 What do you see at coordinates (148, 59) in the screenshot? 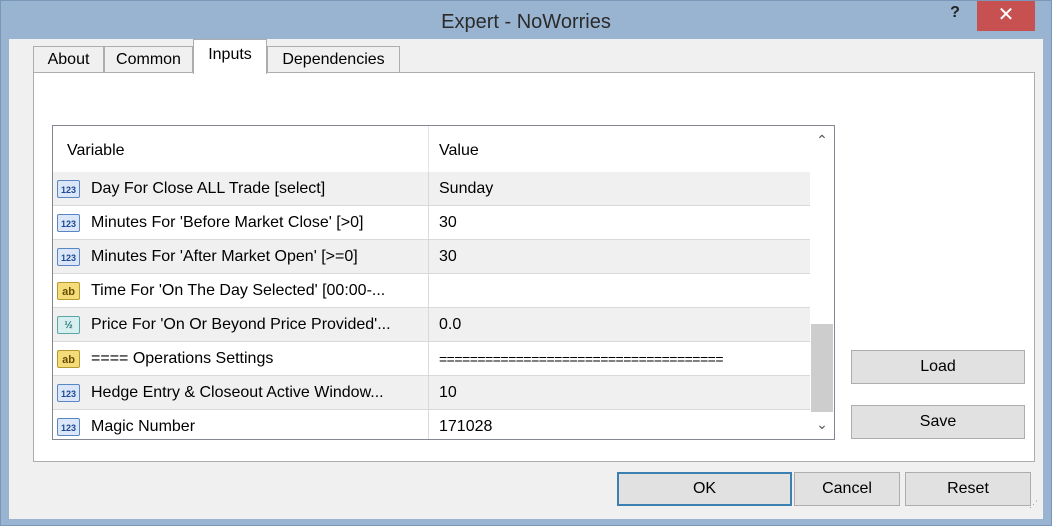
I see `tab-common: Common` at bounding box center [148, 59].